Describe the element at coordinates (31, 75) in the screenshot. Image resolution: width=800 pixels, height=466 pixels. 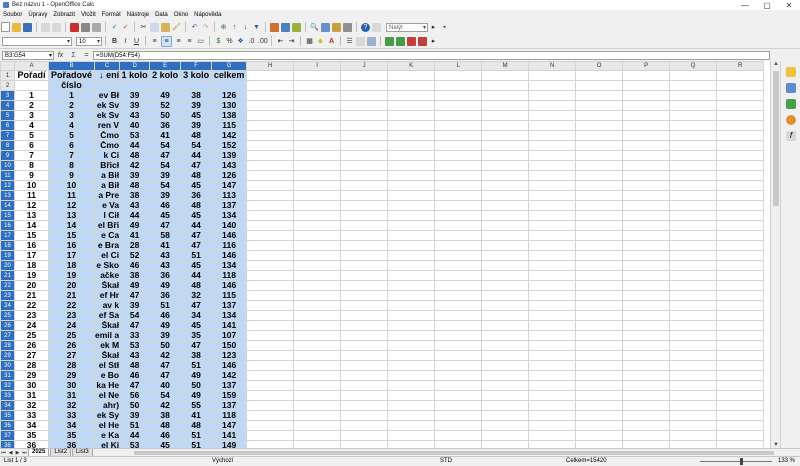
I see `cell-header-poradi: Pořadí` at that location.